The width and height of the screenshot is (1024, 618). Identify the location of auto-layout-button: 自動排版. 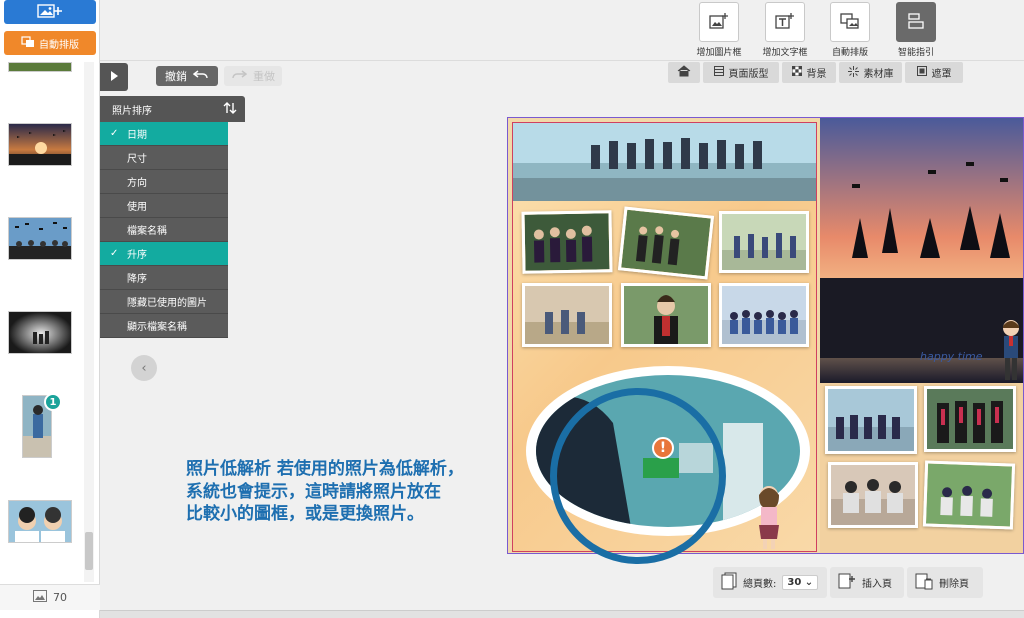
(50, 43).